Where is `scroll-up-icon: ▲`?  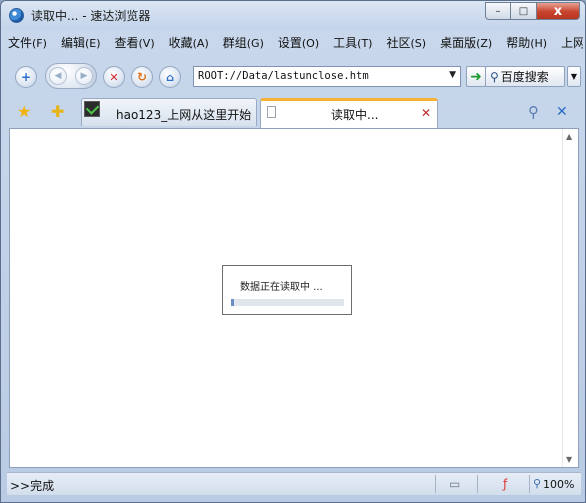
scroll-up-icon: ▲ is located at coordinates (569, 136).